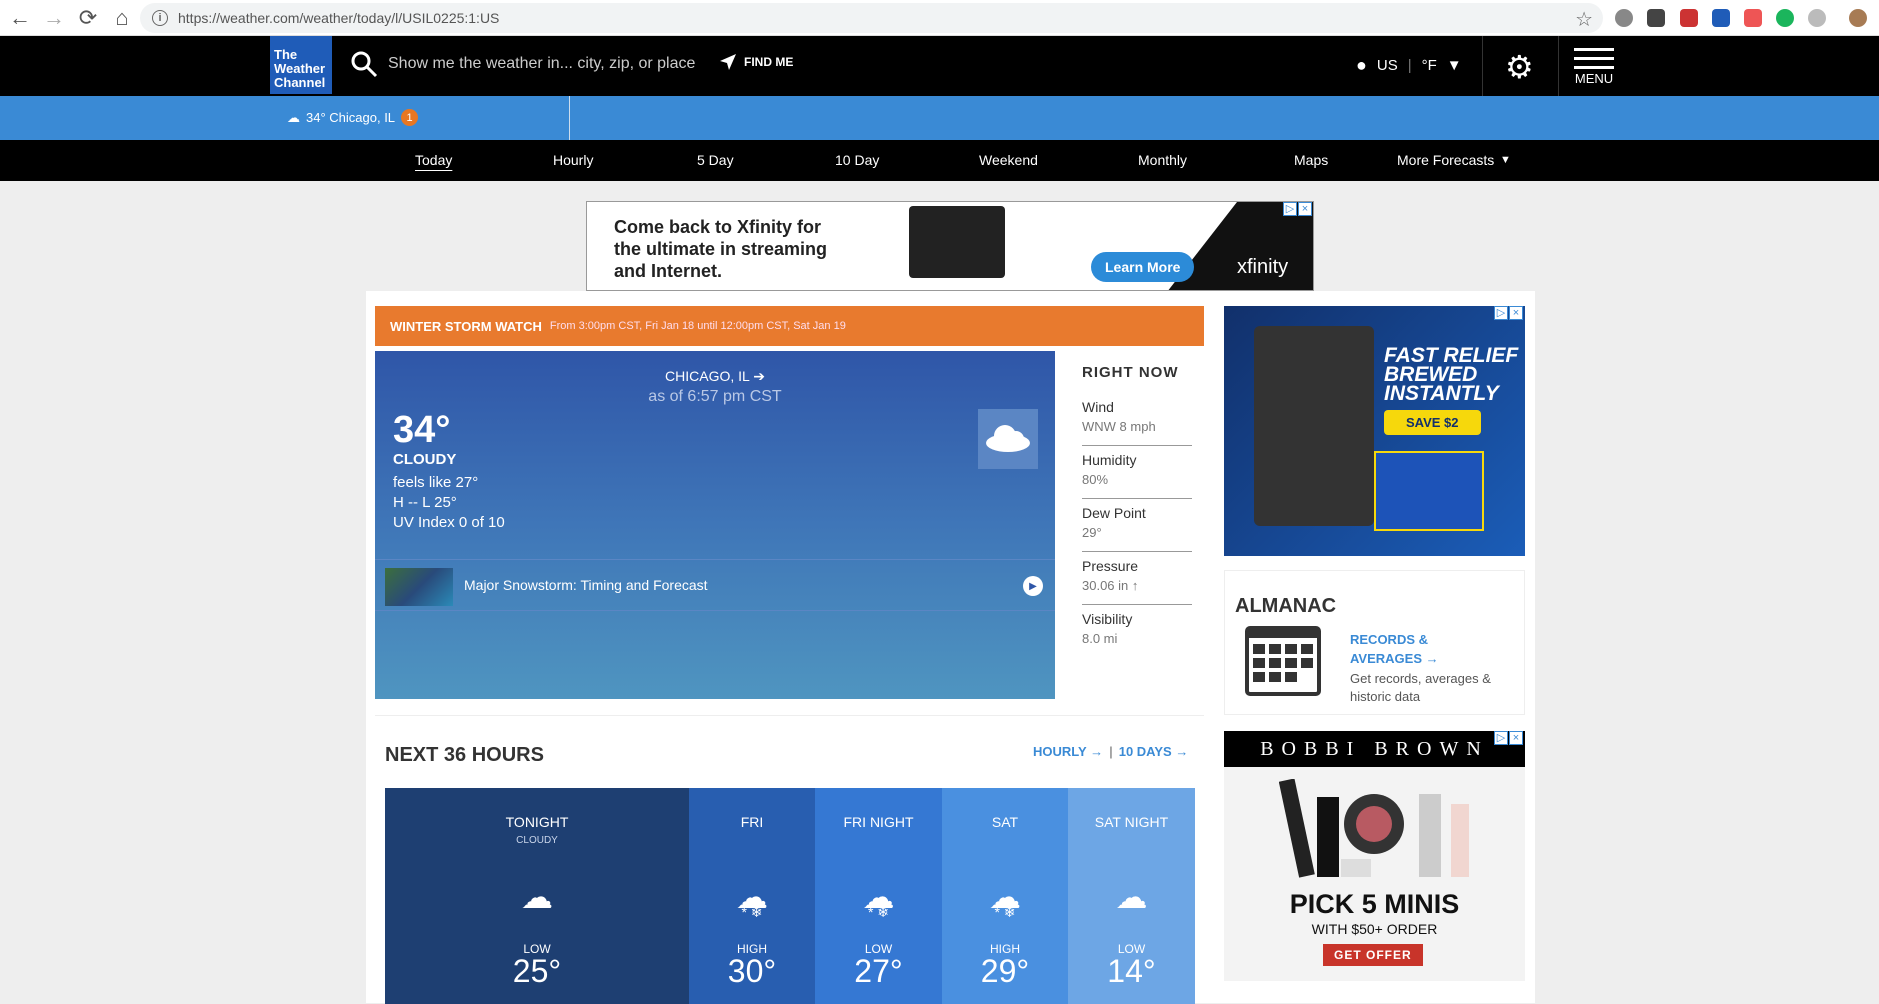  I want to click on period-fri-night: FRI NIGHT ☁ * ❄ LOW 27°, so click(878, 896).